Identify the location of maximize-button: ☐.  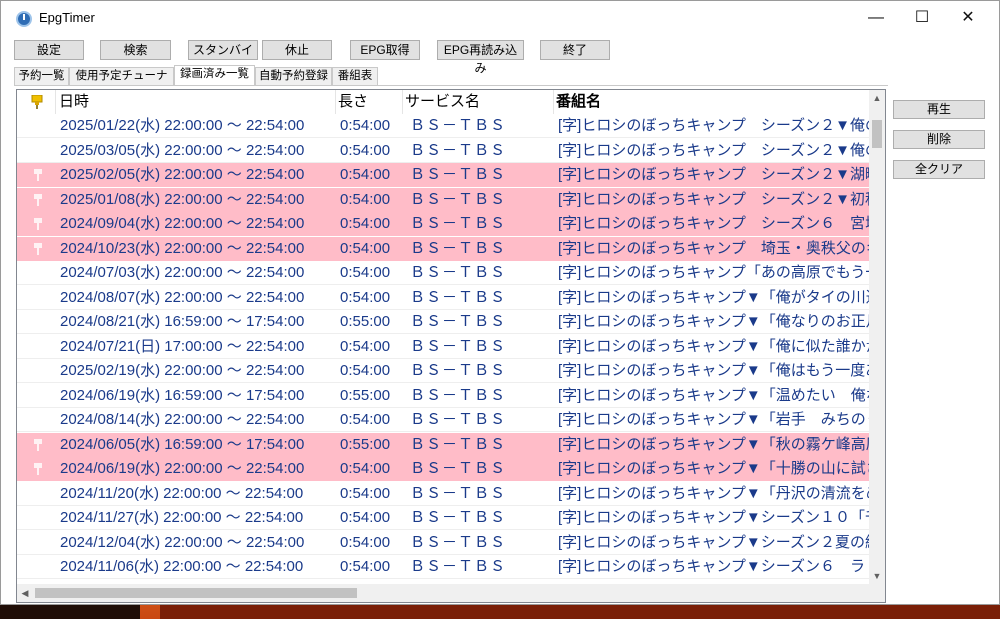
(922, 18).